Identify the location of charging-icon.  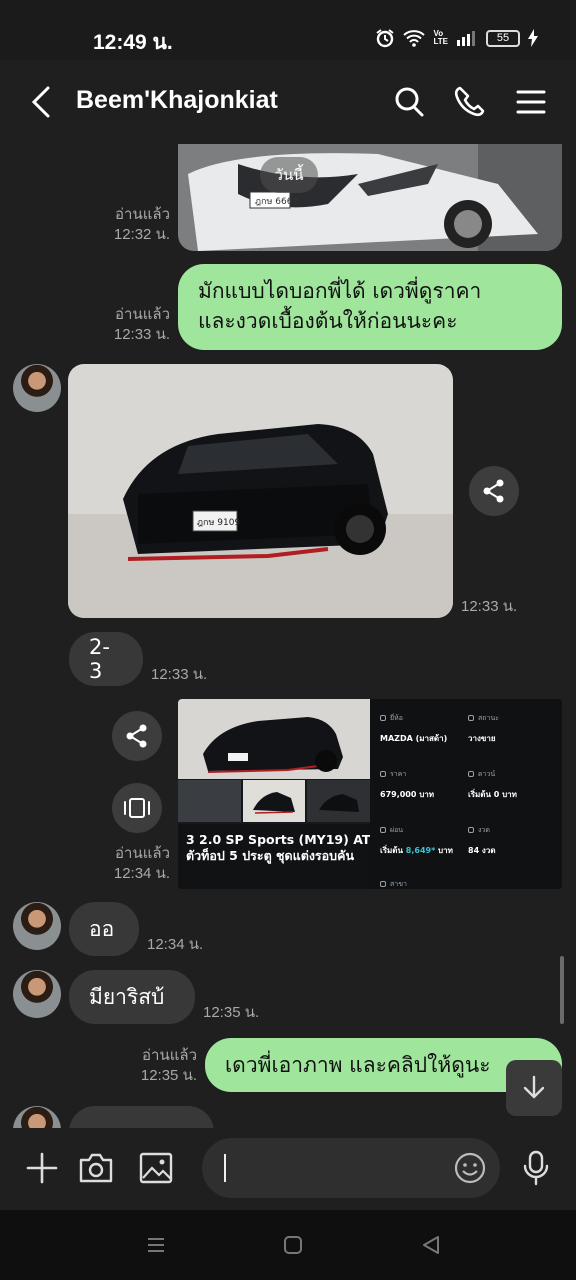
(533, 38).